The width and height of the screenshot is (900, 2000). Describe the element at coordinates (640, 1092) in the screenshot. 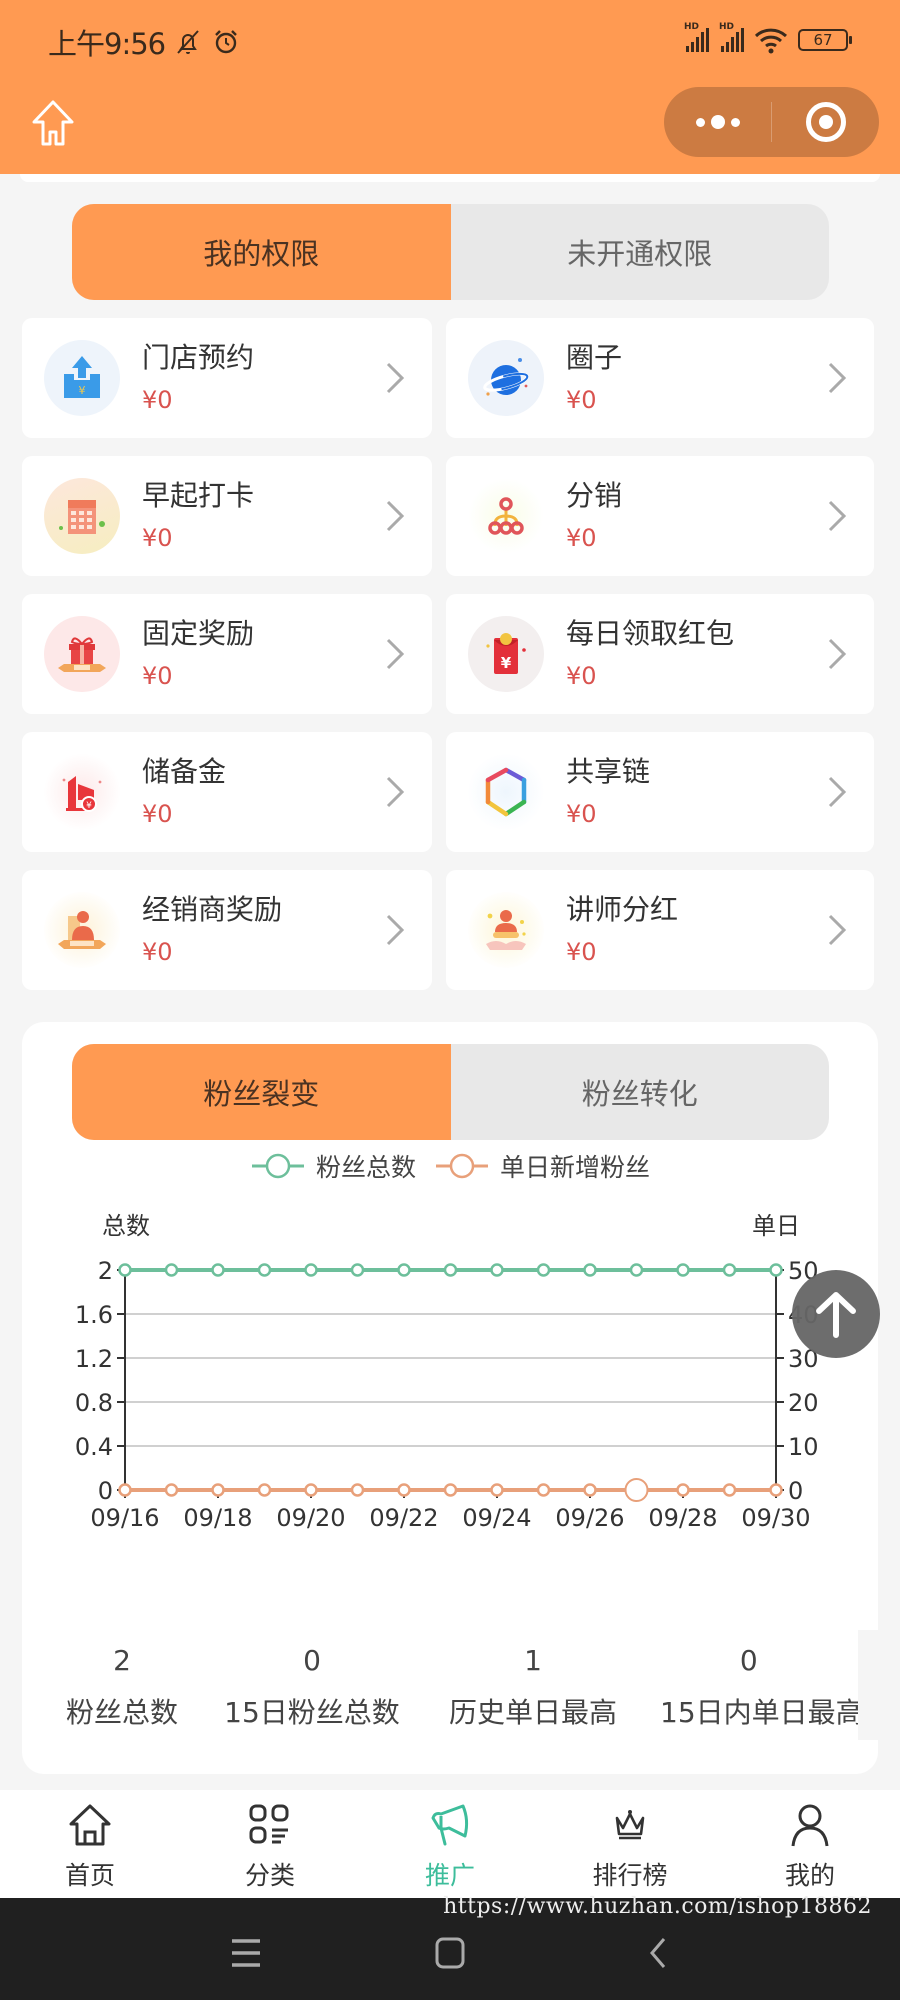

I see `tab-fan-conversion: 粉丝转化` at that location.